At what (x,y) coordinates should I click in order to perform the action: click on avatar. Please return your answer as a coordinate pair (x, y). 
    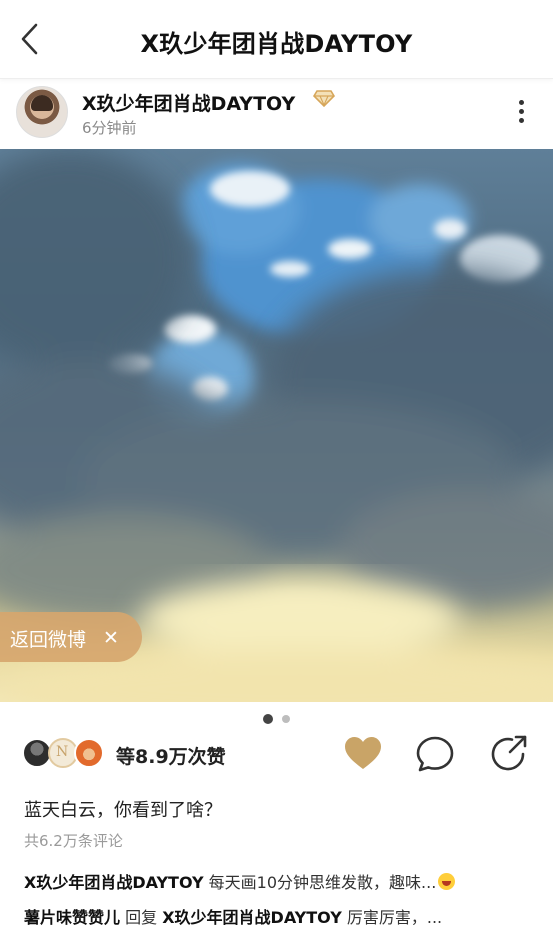
    Looking at the image, I should click on (42, 112).